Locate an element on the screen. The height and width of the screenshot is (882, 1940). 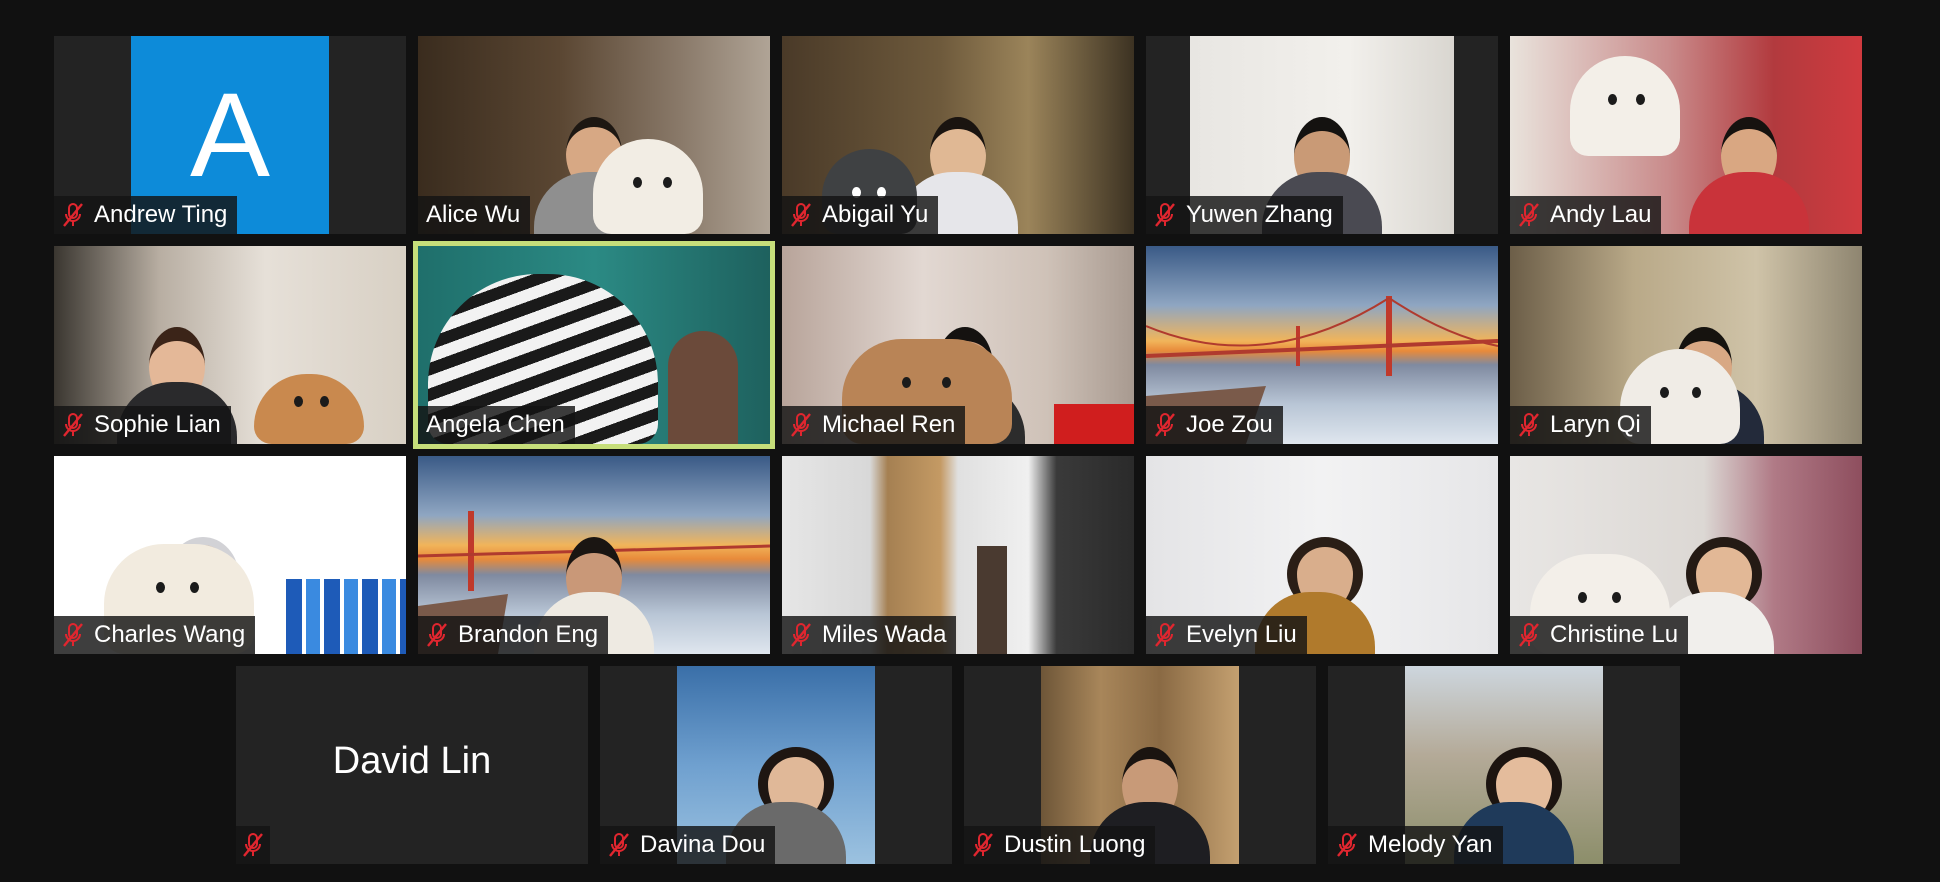
city-skyline is located at coordinates (346, 616).